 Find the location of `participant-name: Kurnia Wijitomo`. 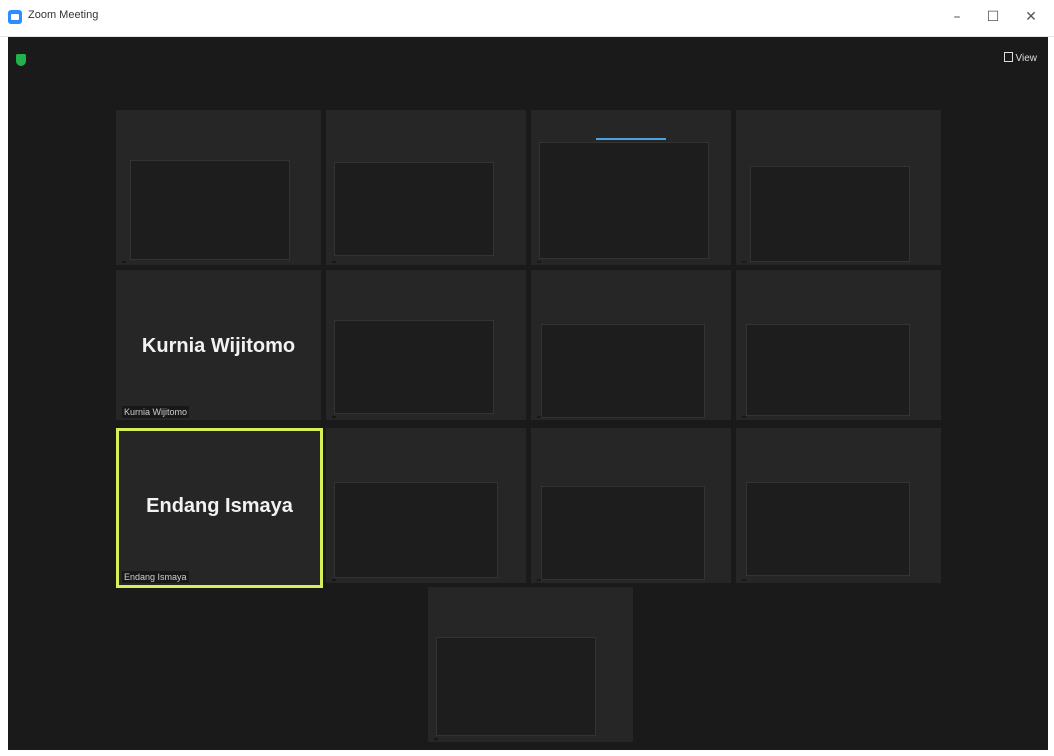

participant-name: Kurnia Wijitomo is located at coordinates (218, 346).